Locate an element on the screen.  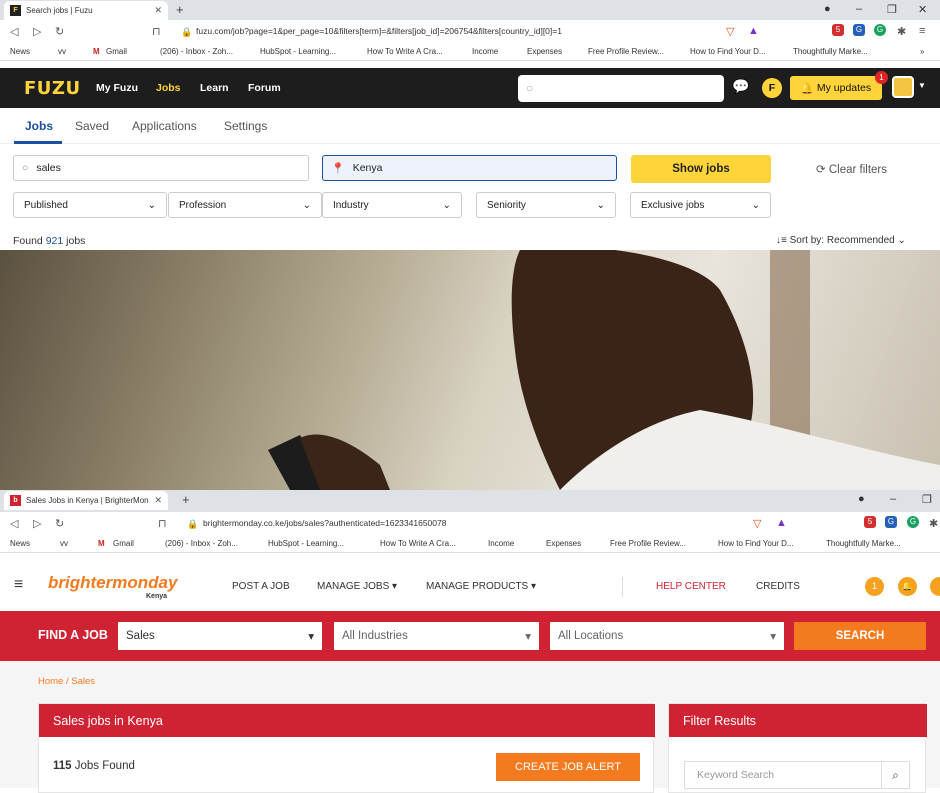
filter-seniority: Seniority ⌄ is located at coordinates (546, 205).